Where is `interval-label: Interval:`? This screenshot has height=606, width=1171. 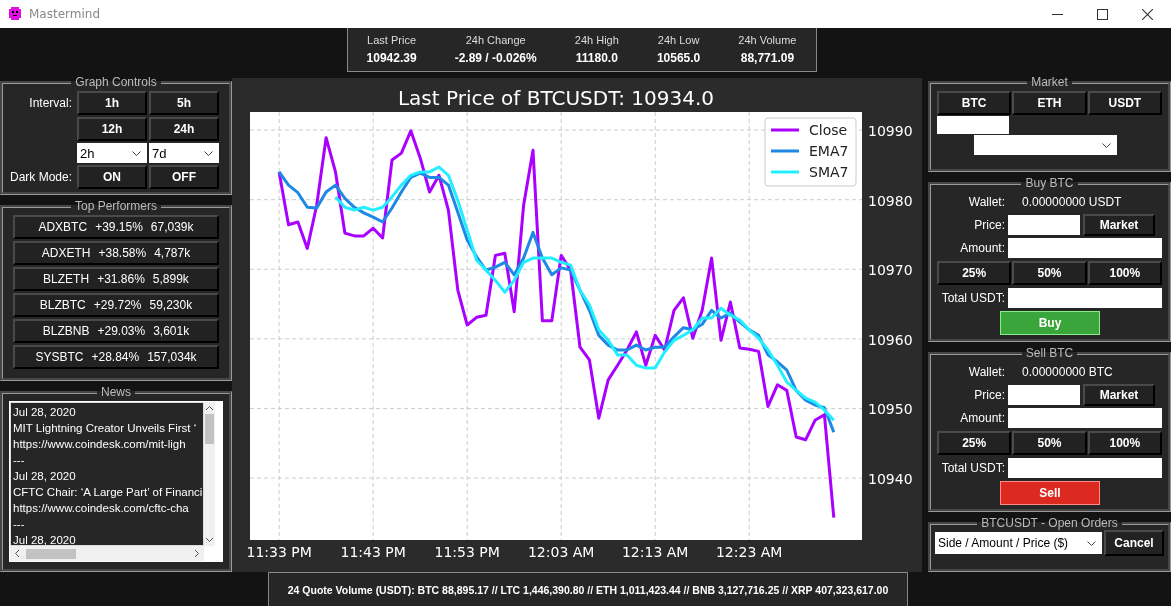 interval-label: Interval: is located at coordinates (50, 103).